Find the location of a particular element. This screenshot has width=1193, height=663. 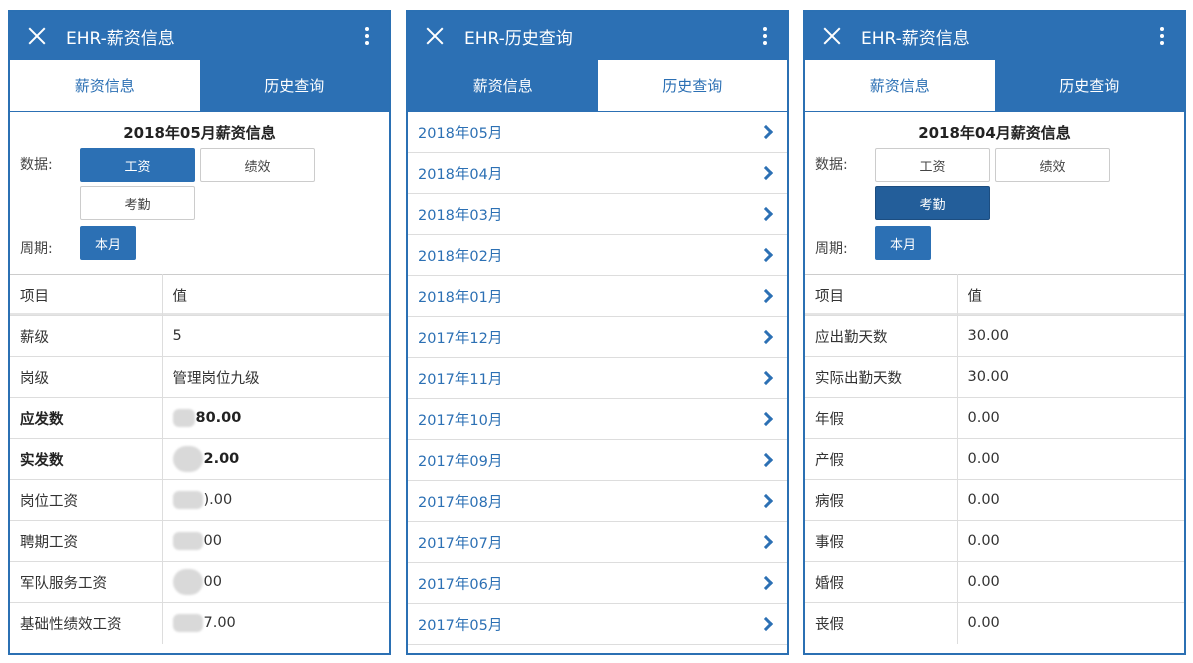

month-item: 2017年10月 is located at coordinates (597, 419).